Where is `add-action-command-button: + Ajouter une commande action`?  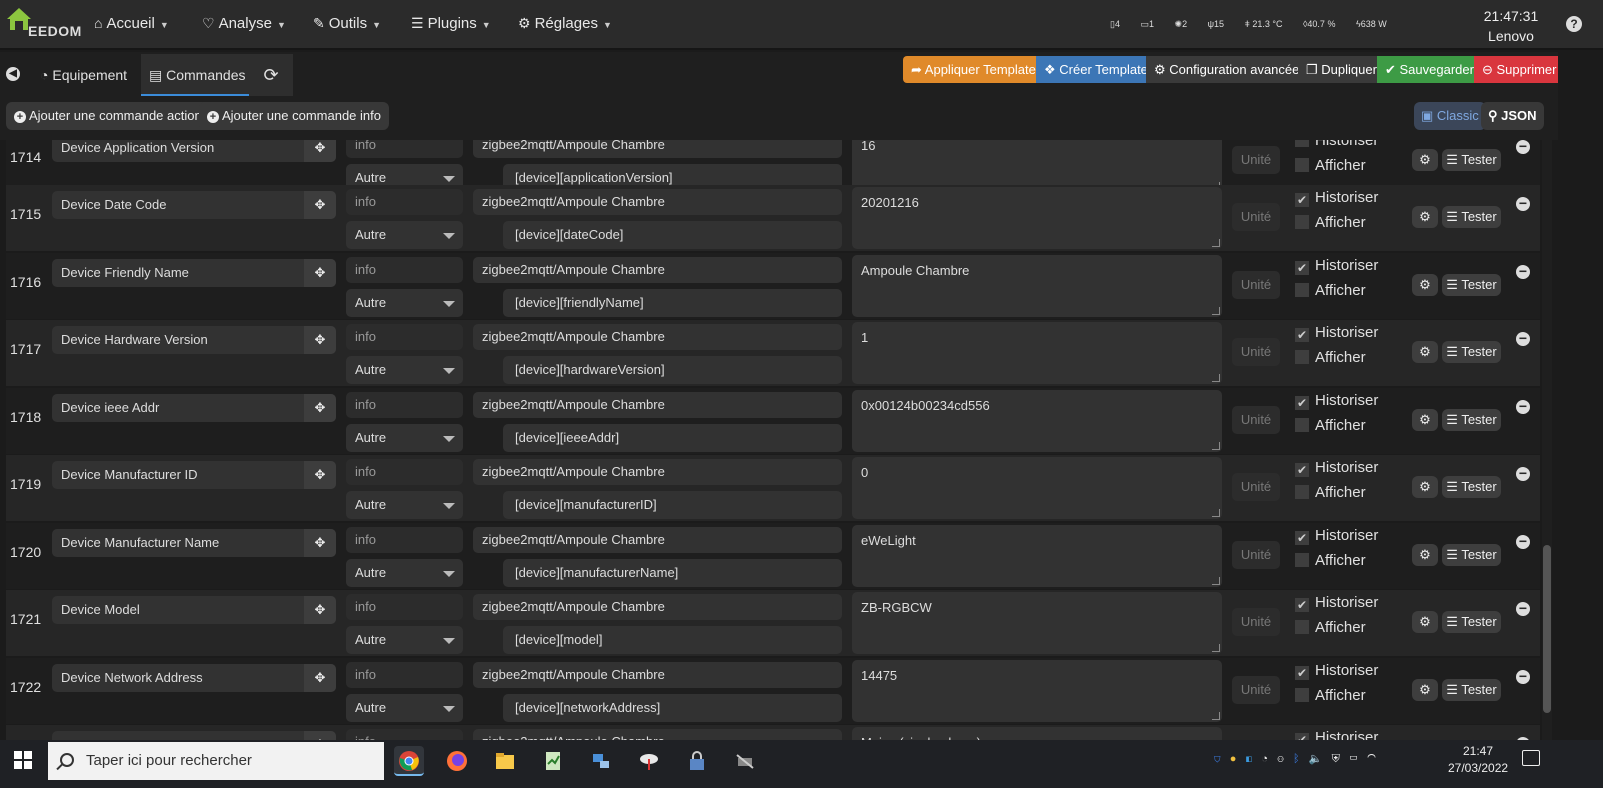
add-action-command-button: + Ajouter une commande action is located at coordinates (108, 116).